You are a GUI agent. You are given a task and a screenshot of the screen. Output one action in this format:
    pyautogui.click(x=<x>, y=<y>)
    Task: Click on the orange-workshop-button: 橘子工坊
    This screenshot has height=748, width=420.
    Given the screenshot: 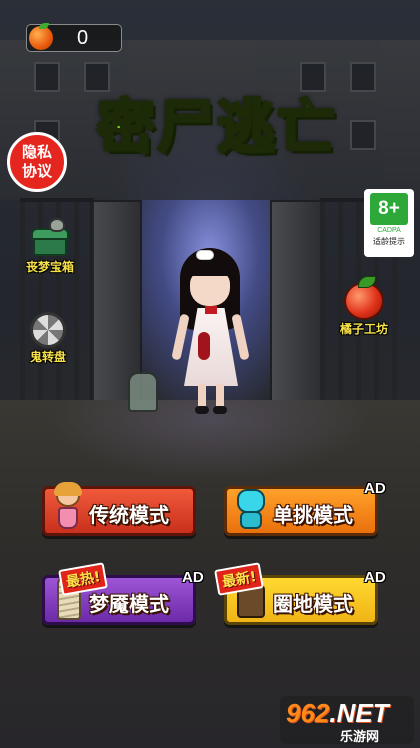 What is the action you would take?
    pyautogui.click(x=364, y=306)
    